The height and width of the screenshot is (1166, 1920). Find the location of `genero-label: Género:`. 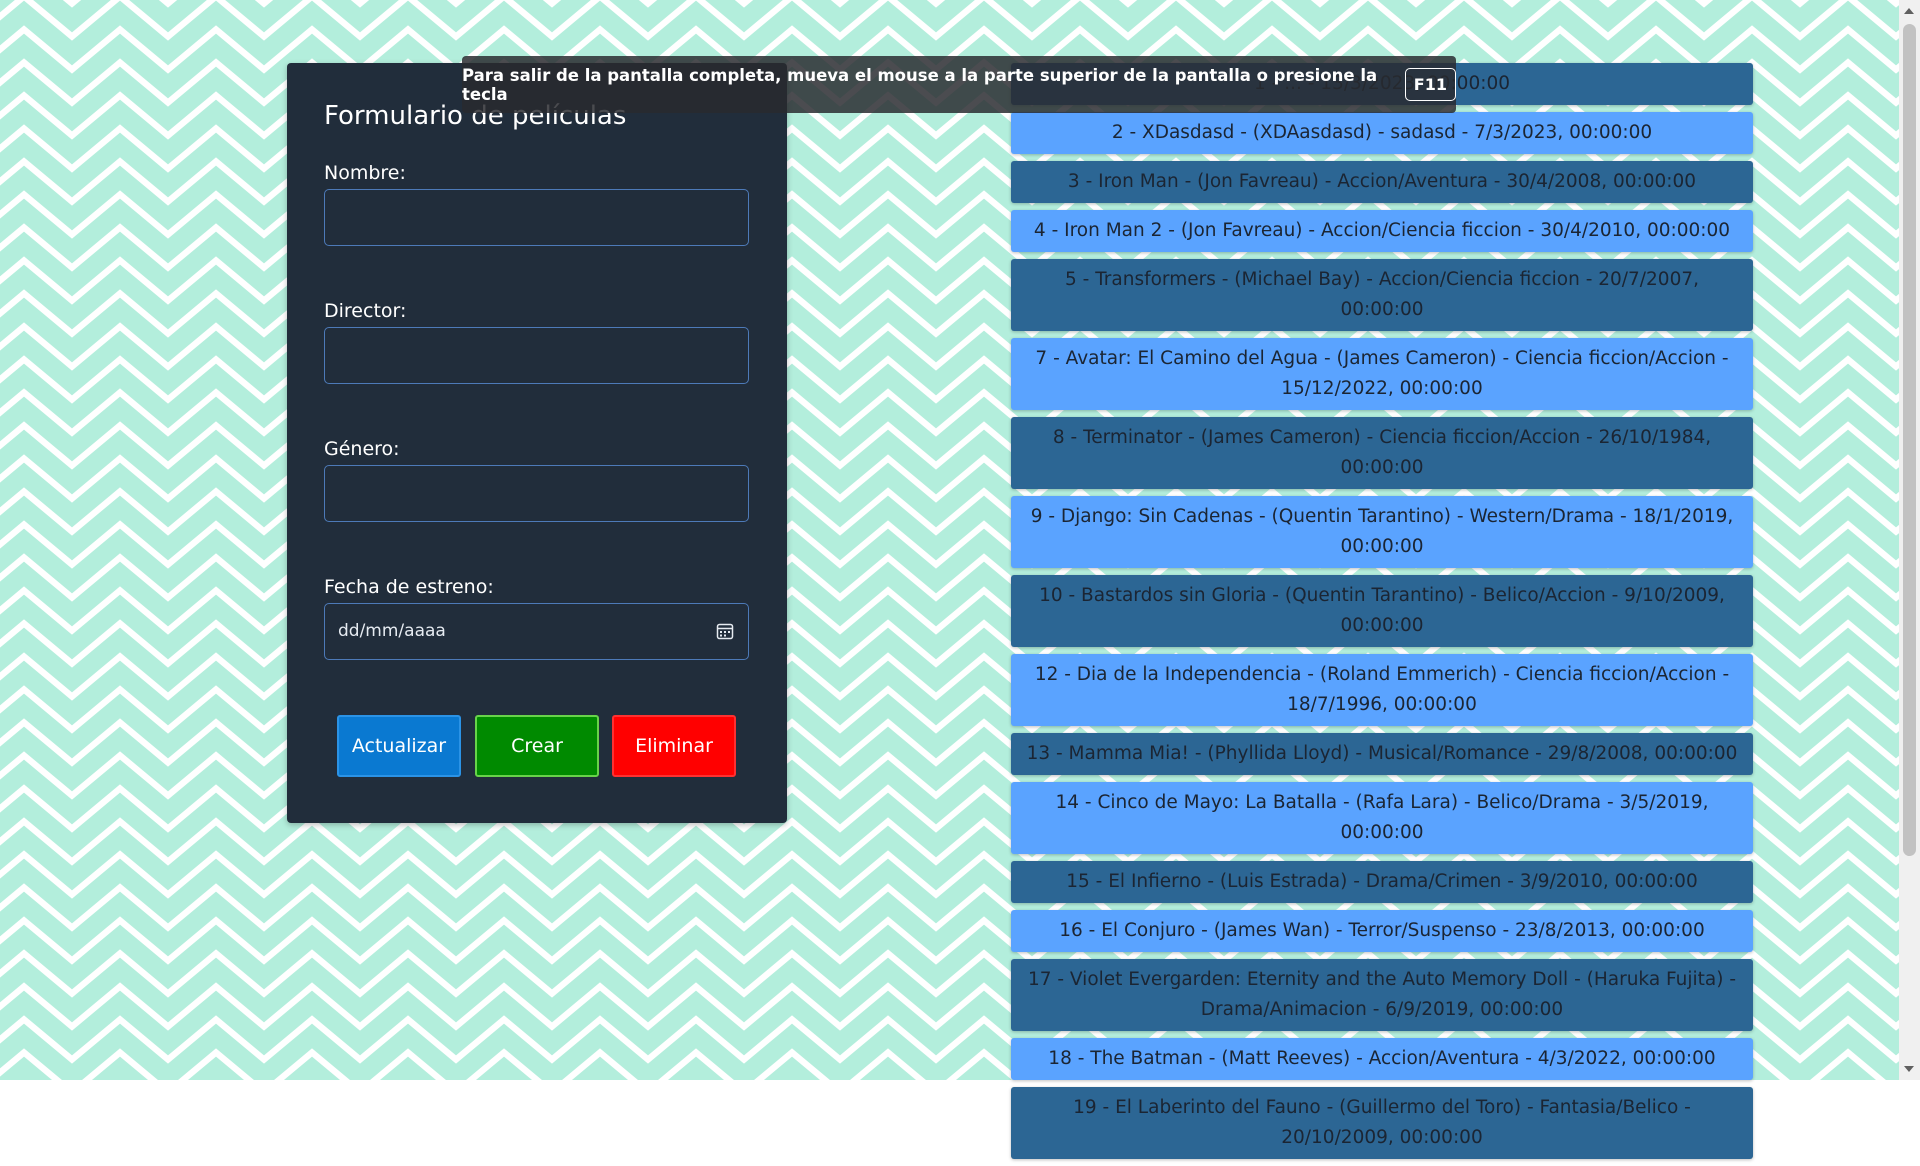

genero-label: Género: is located at coordinates (362, 449).